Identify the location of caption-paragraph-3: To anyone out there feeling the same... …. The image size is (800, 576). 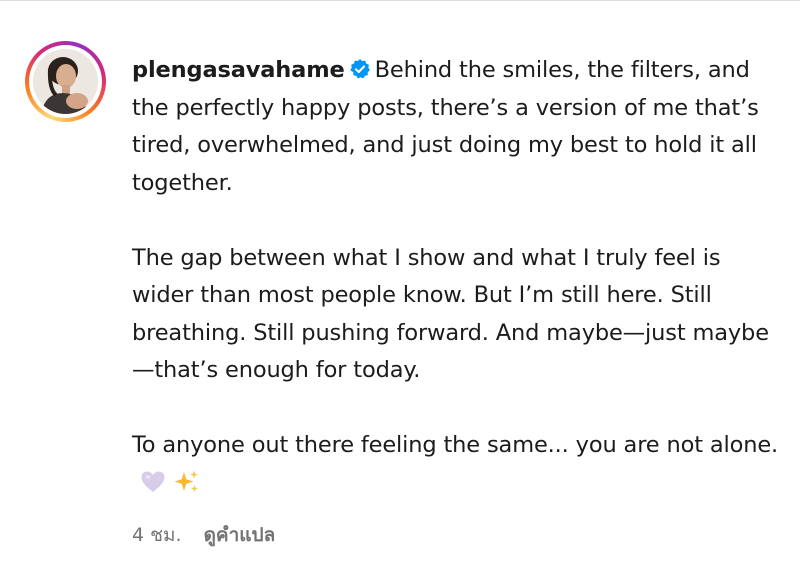
(459, 464).